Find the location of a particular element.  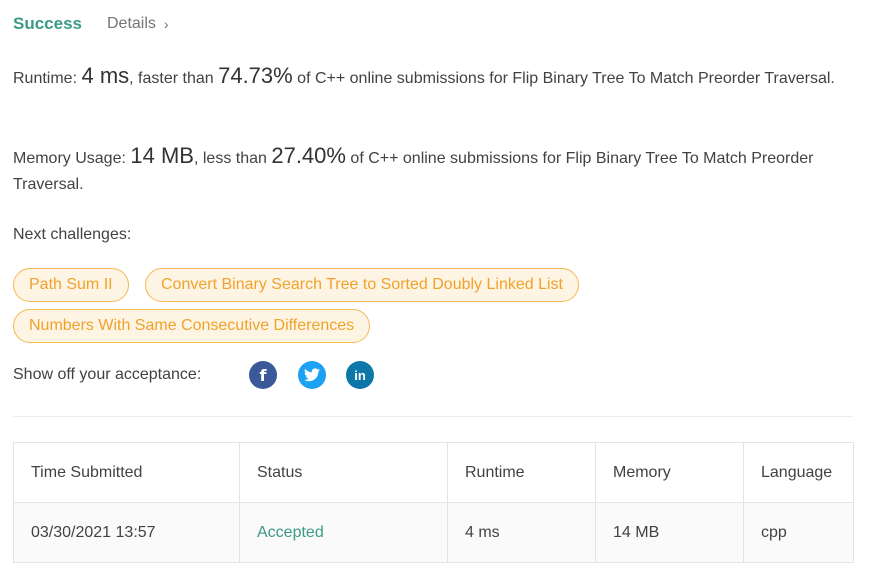

share-label: Show off your acceptance: is located at coordinates (107, 374).